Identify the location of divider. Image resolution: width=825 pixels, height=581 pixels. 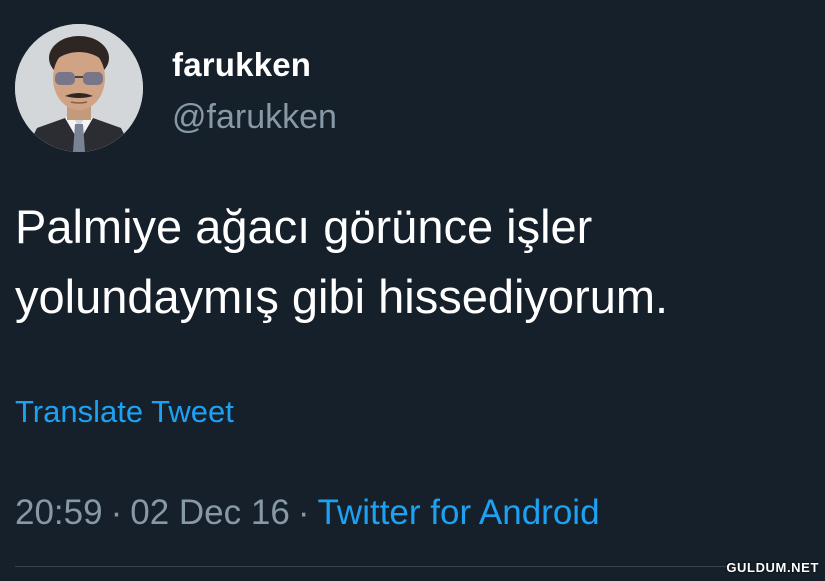
(372, 566).